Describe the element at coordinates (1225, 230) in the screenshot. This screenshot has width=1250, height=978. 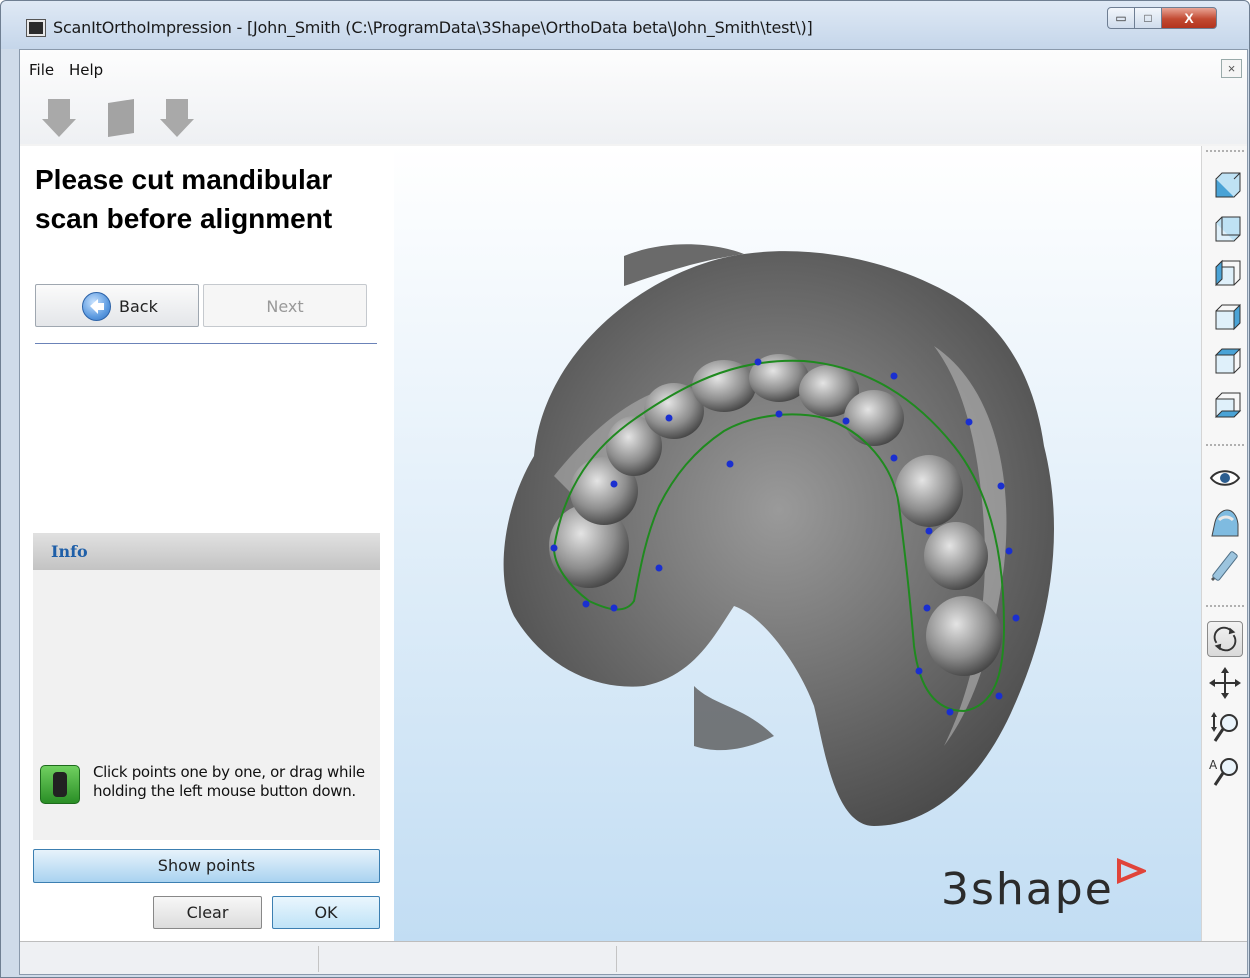
I see `view-back-icon` at that location.